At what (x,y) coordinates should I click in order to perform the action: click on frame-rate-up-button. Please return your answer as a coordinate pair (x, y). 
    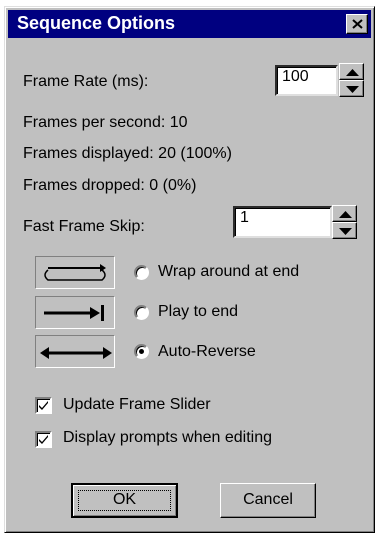
    Looking at the image, I should click on (351, 71).